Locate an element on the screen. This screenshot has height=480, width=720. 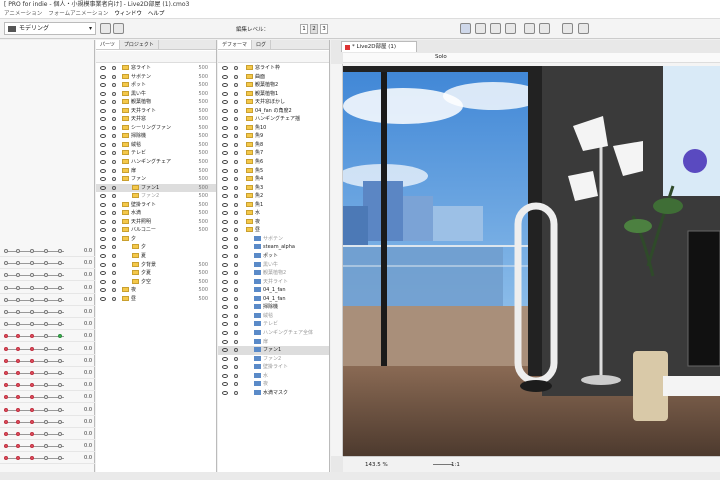
list-item: 天井窓 500 is located at coordinates (156, 119).